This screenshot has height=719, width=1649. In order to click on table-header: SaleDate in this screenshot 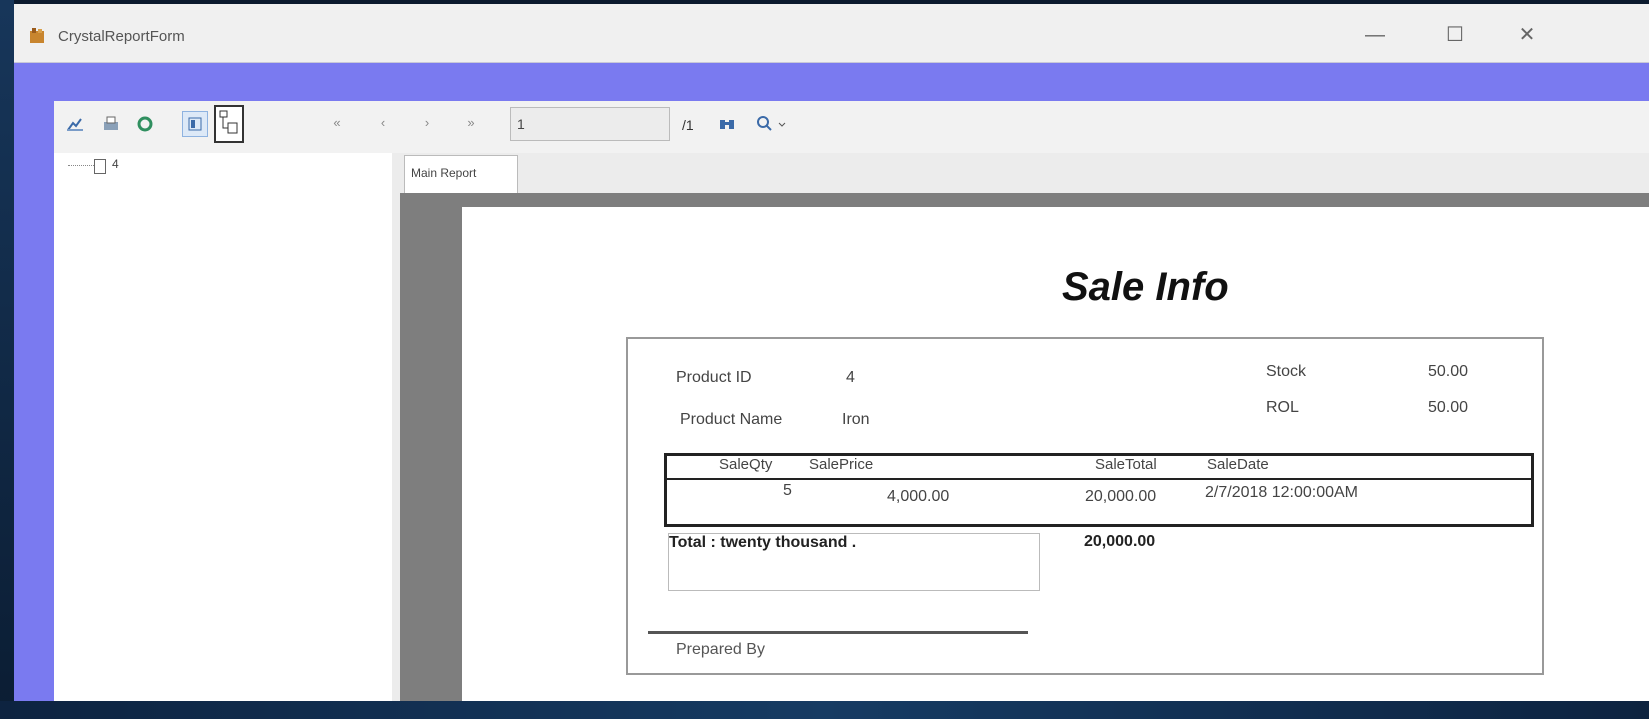, I will do `click(1238, 464)`.